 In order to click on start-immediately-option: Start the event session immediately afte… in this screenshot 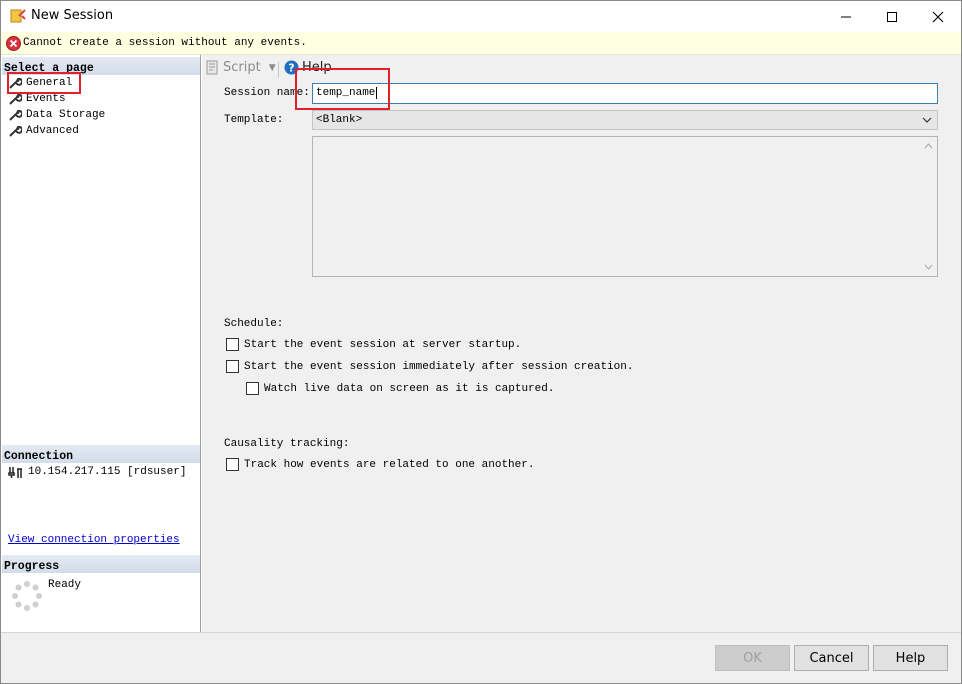, I will do `click(429, 366)`.